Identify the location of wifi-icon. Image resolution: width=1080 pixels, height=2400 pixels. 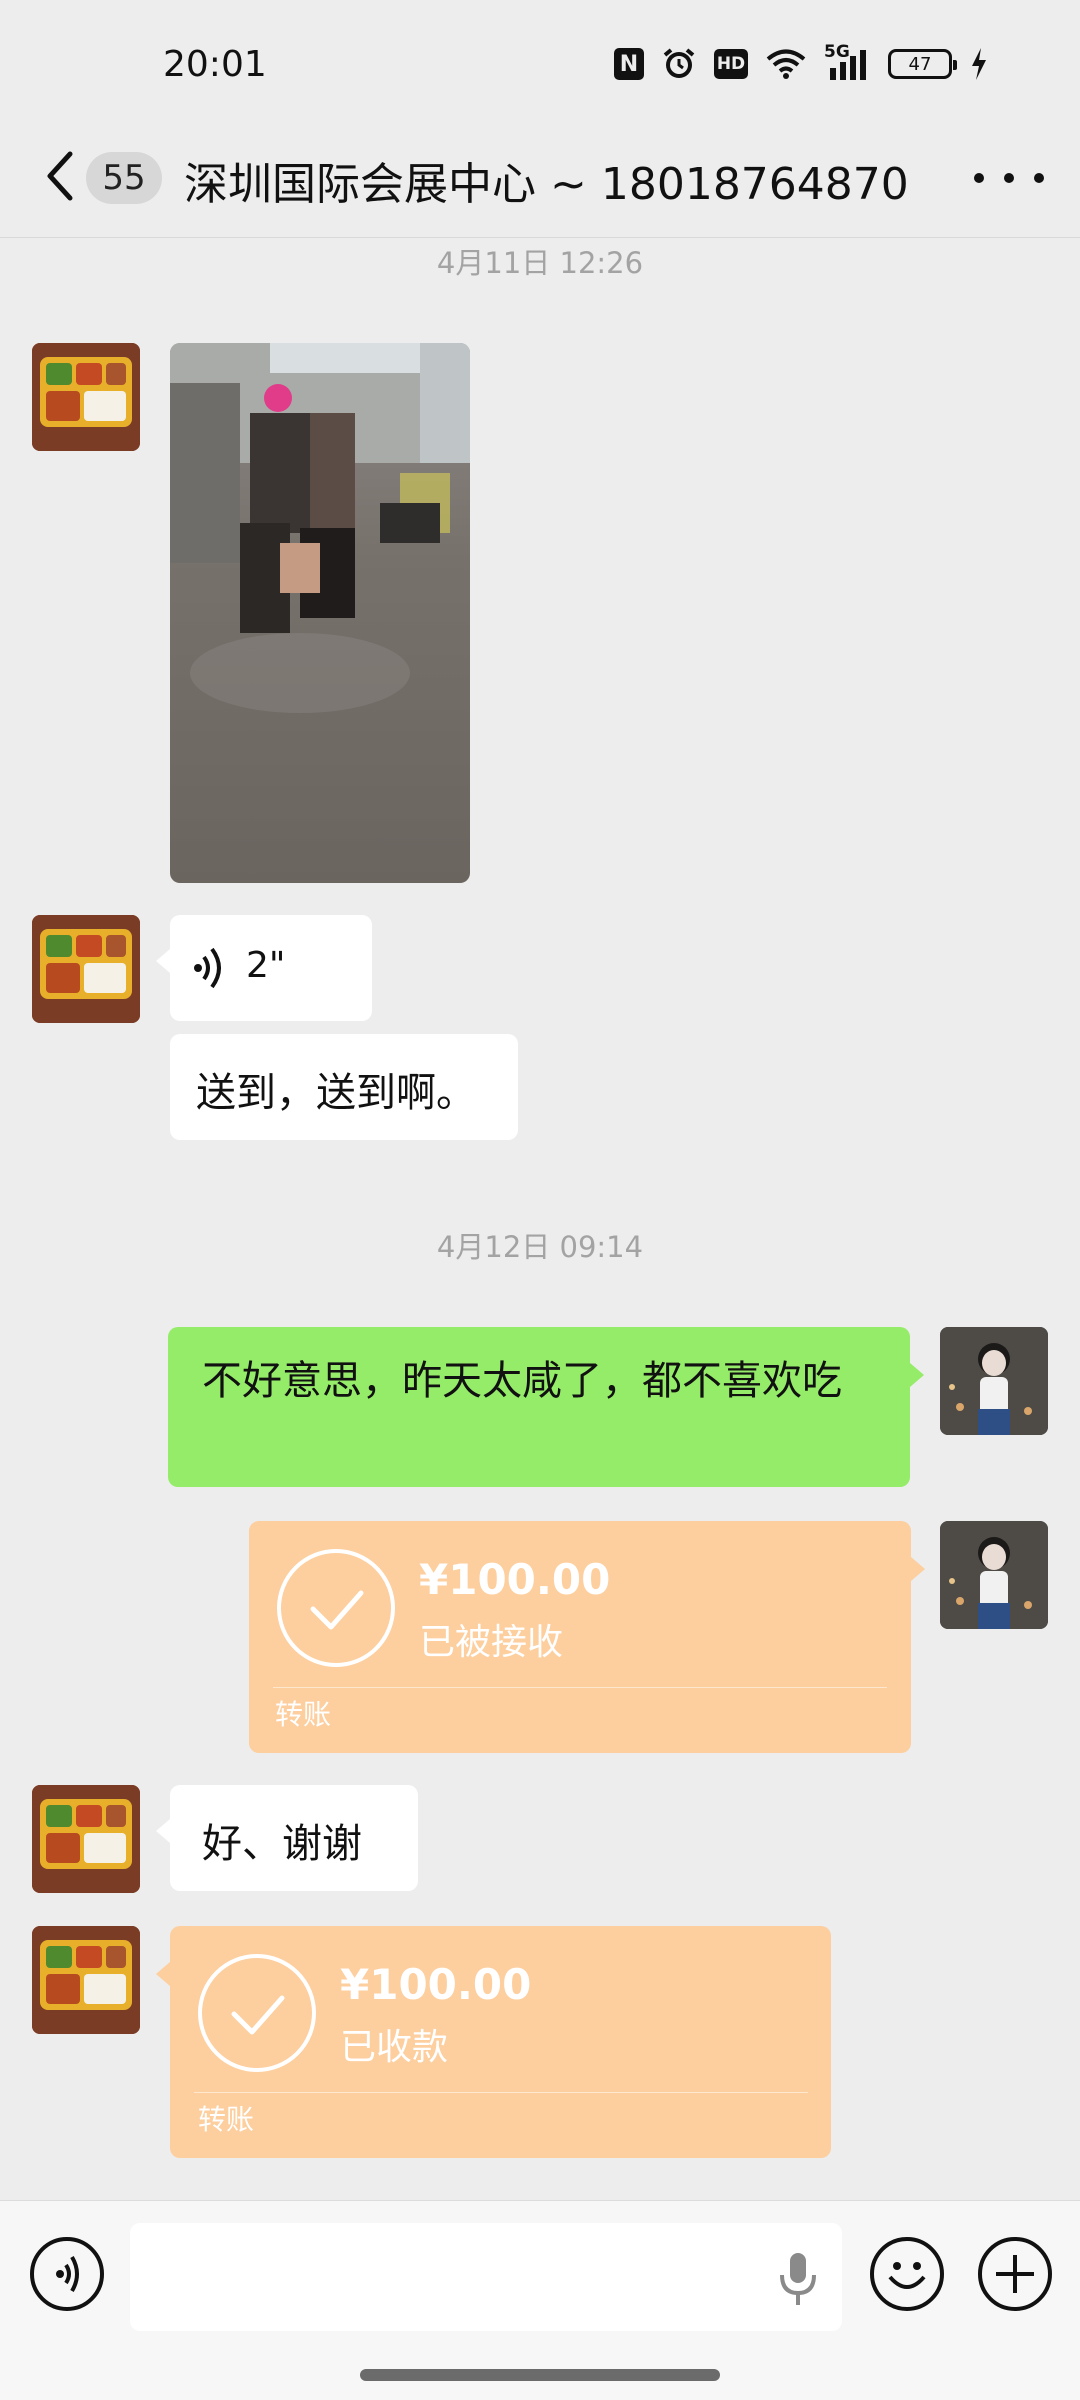
(786, 64).